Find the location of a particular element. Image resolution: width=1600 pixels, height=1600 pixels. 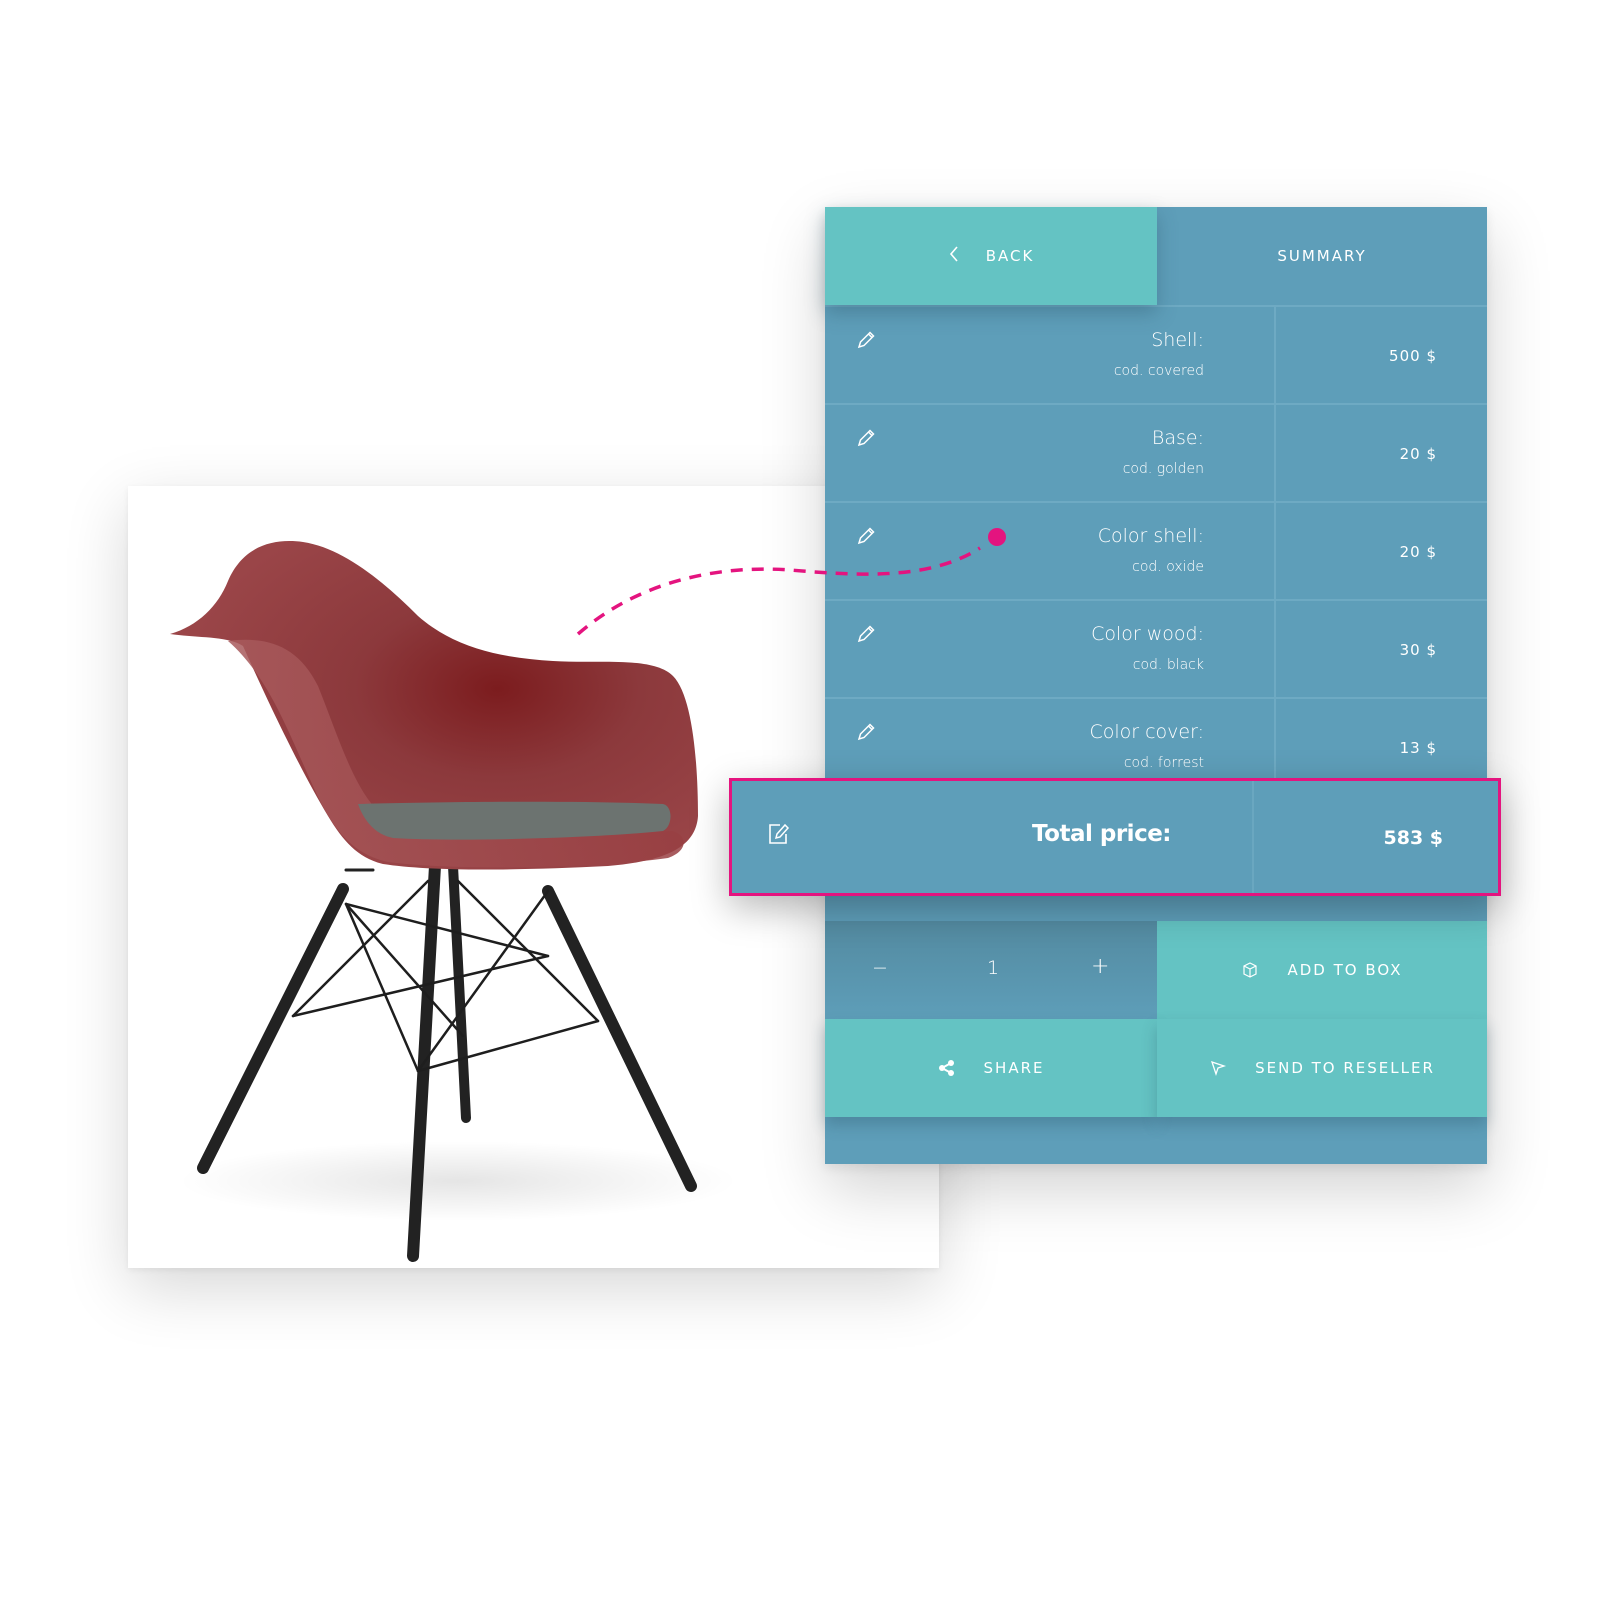

share-button: SHARE is located at coordinates (991, 1068).